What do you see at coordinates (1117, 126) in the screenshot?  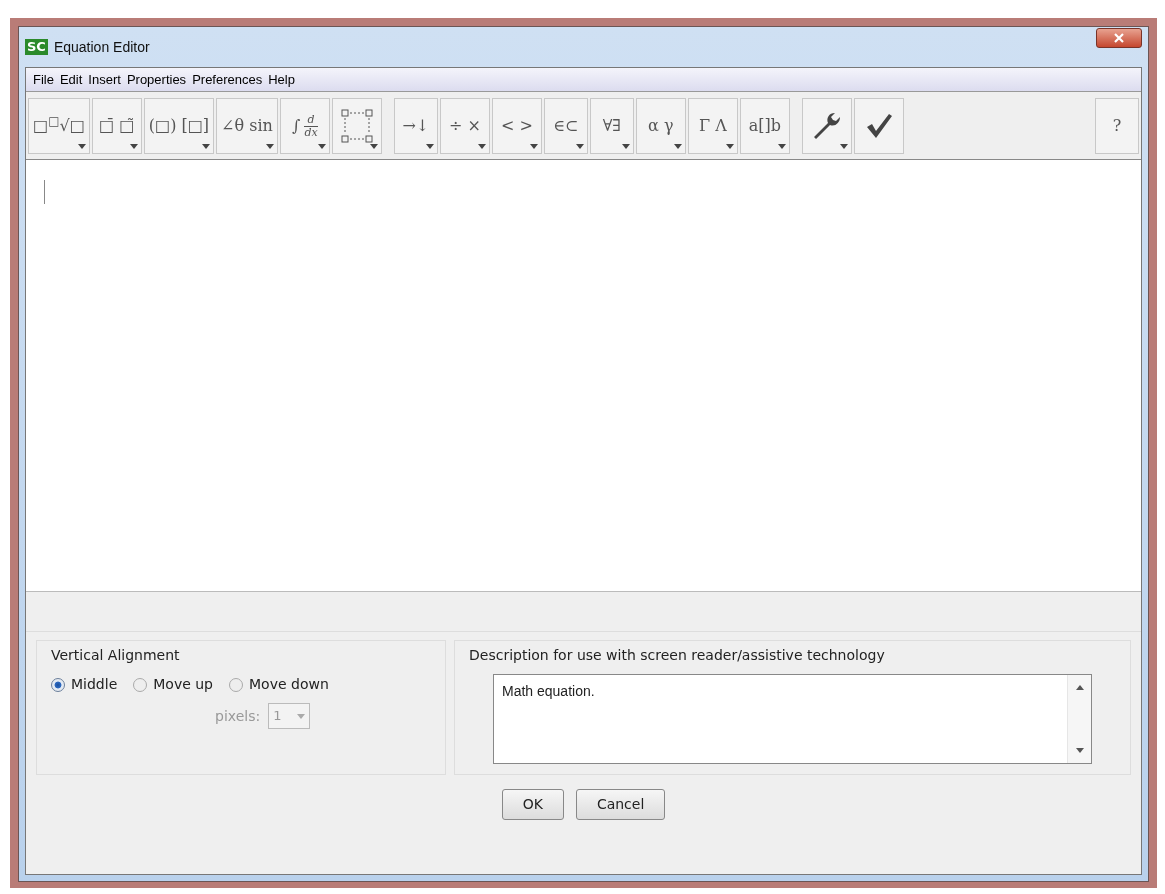 I see `toolbar-button: ?` at bounding box center [1117, 126].